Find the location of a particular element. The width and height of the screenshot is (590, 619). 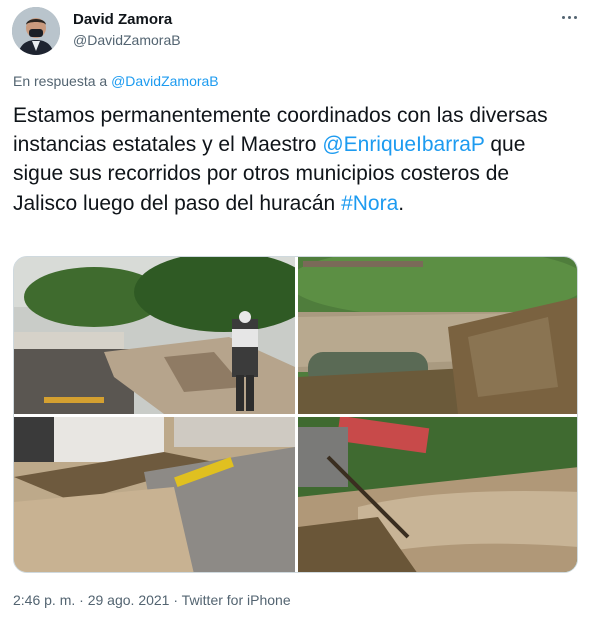

tweet-source: Twitter for iPhone is located at coordinates (236, 600).